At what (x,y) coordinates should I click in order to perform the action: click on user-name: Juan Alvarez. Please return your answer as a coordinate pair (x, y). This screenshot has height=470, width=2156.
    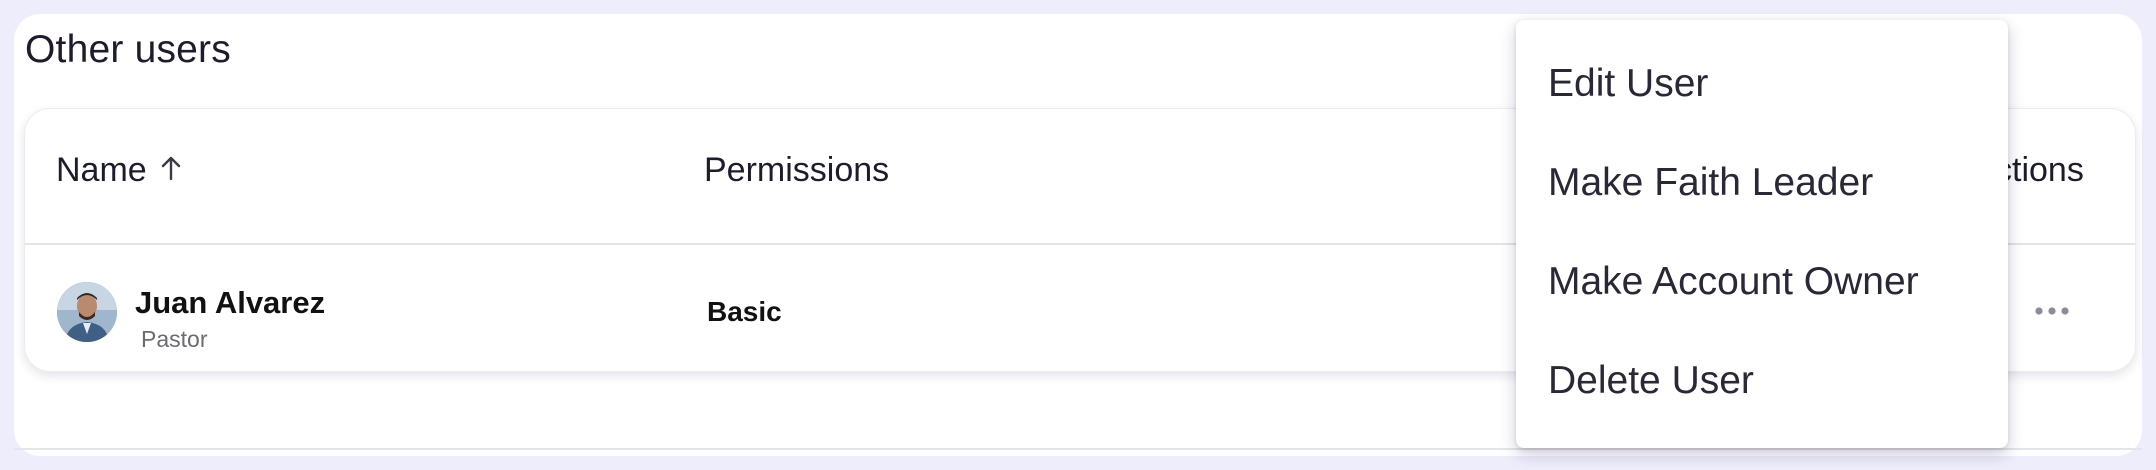
    Looking at the image, I should click on (230, 302).